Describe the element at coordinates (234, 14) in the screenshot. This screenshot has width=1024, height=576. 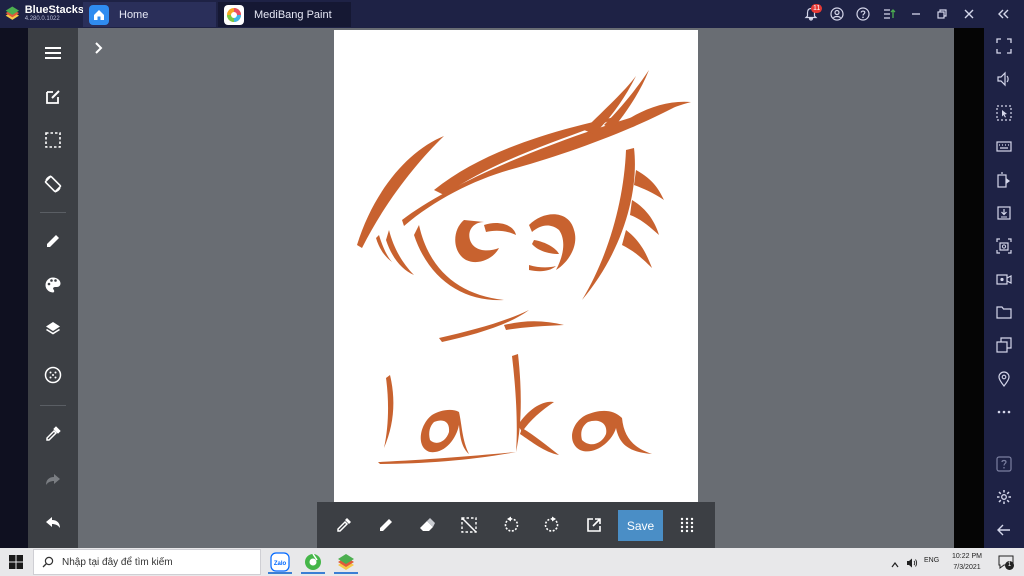
I see `medibang-icon` at that location.